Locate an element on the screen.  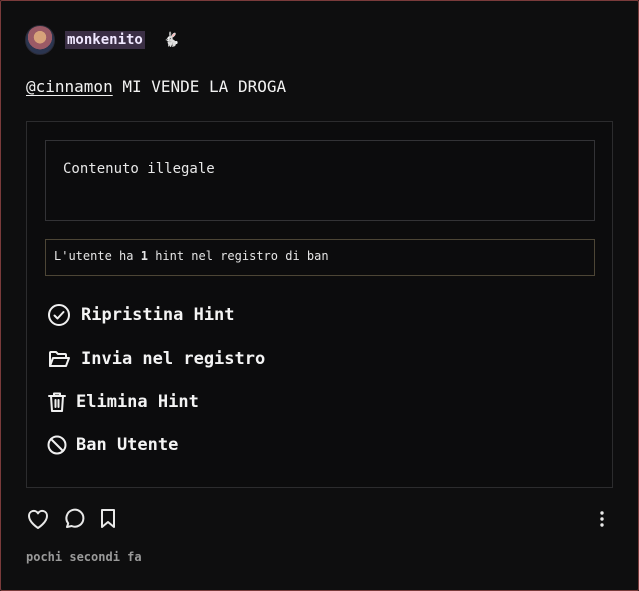
avatar is located at coordinates (40, 40).